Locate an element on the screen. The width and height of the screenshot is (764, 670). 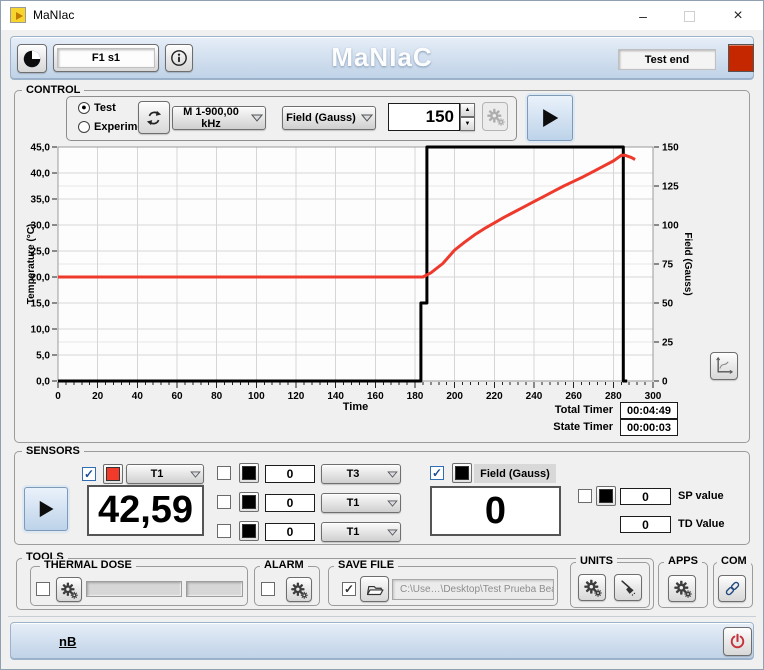
sp-value-label: SP value is located at coordinates (701, 496).